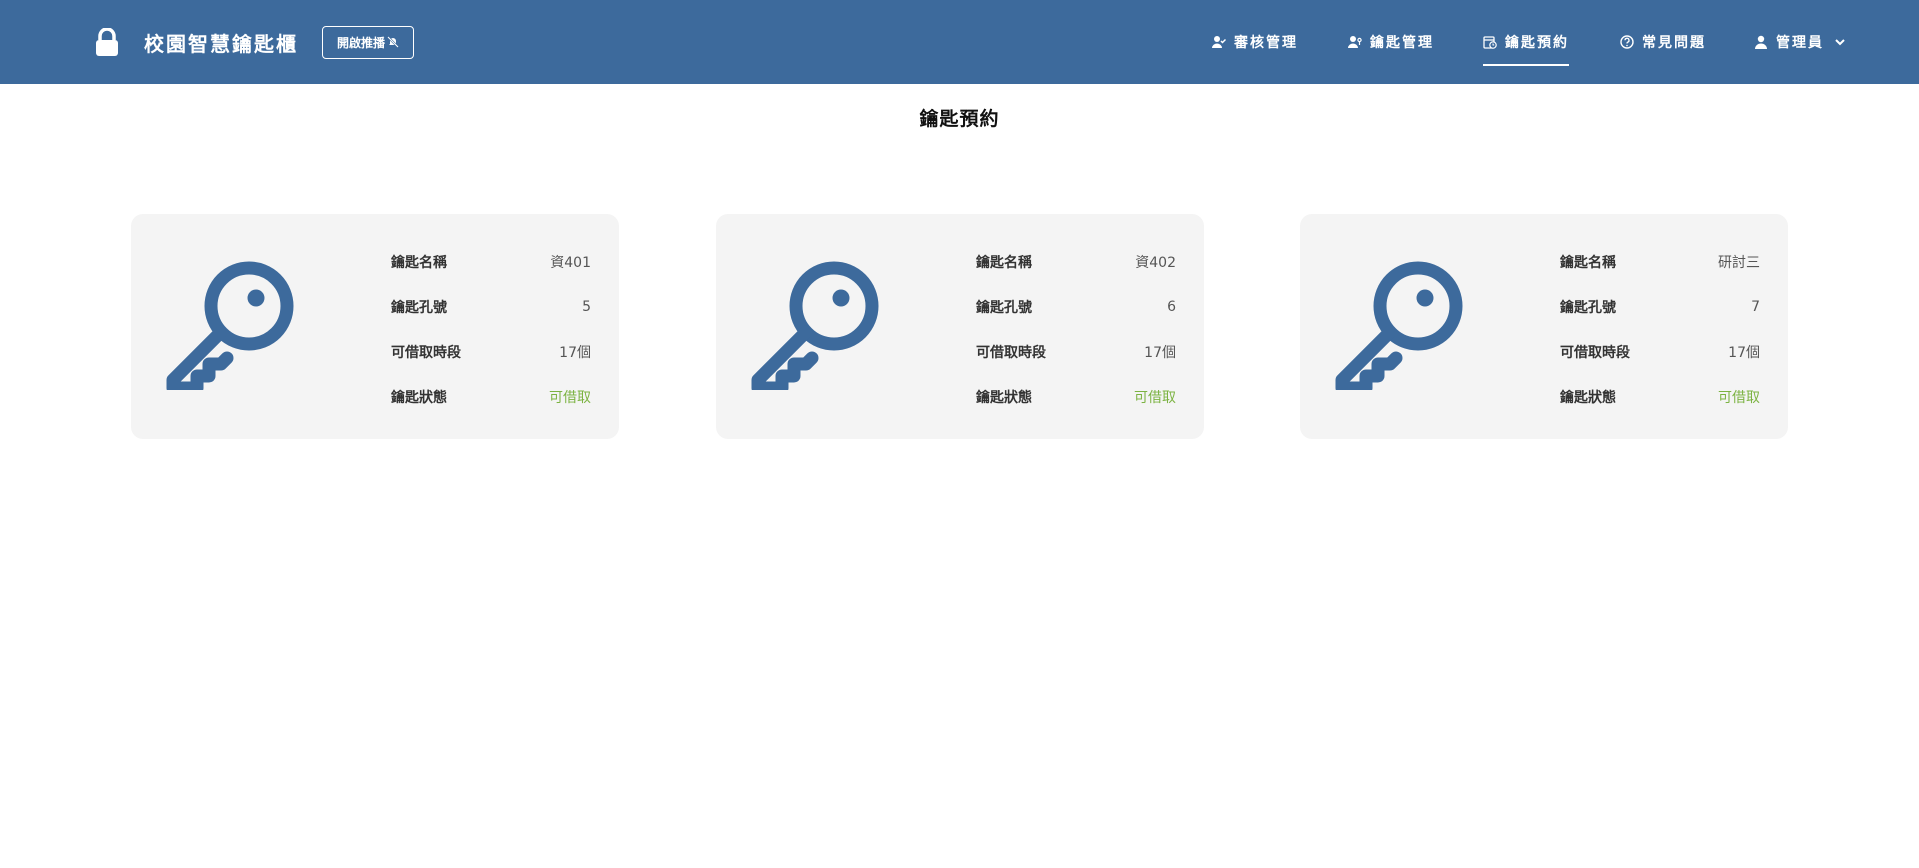 Image resolution: width=1919 pixels, height=868 pixels. What do you see at coordinates (586, 306) in the screenshot?
I see `key-slot: 5` at bounding box center [586, 306].